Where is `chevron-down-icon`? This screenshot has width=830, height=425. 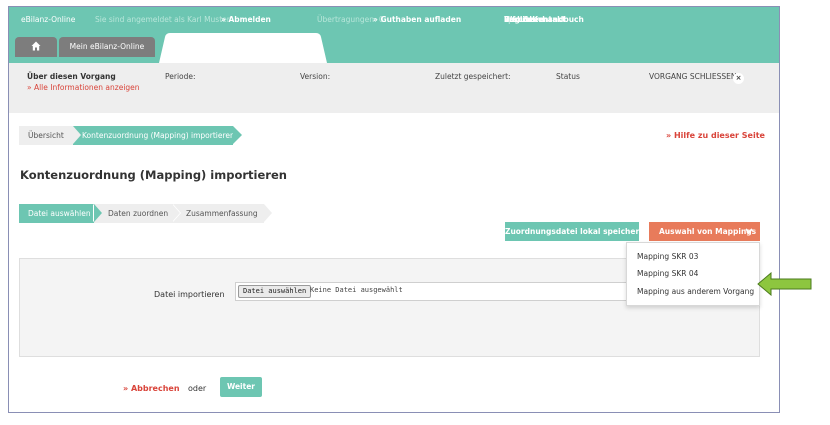 chevron-down-icon is located at coordinates (749, 231).